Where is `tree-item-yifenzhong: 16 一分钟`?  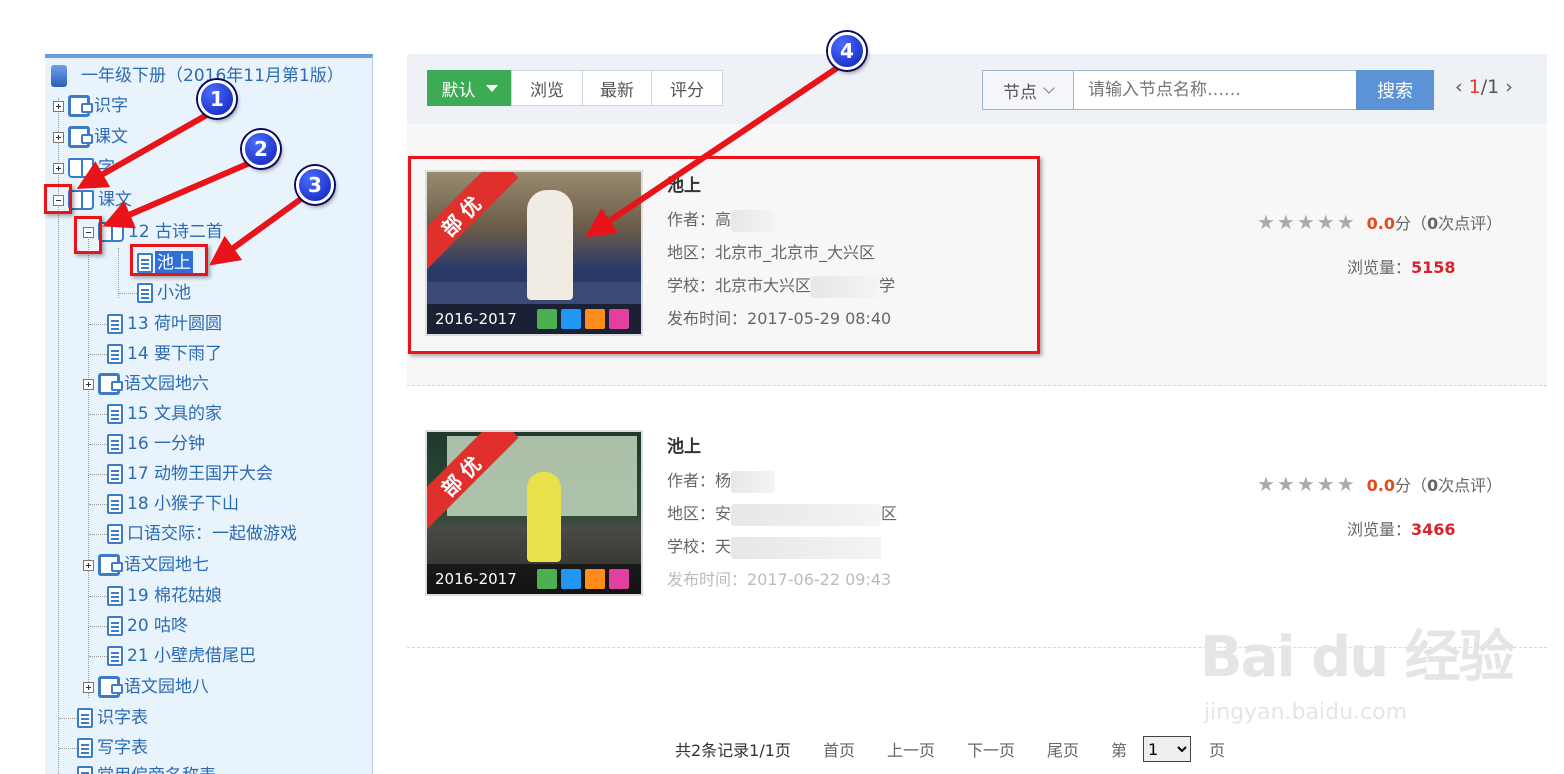
tree-item-yifenzhong: 16 一分钟 is located at coordinates (148, 444).